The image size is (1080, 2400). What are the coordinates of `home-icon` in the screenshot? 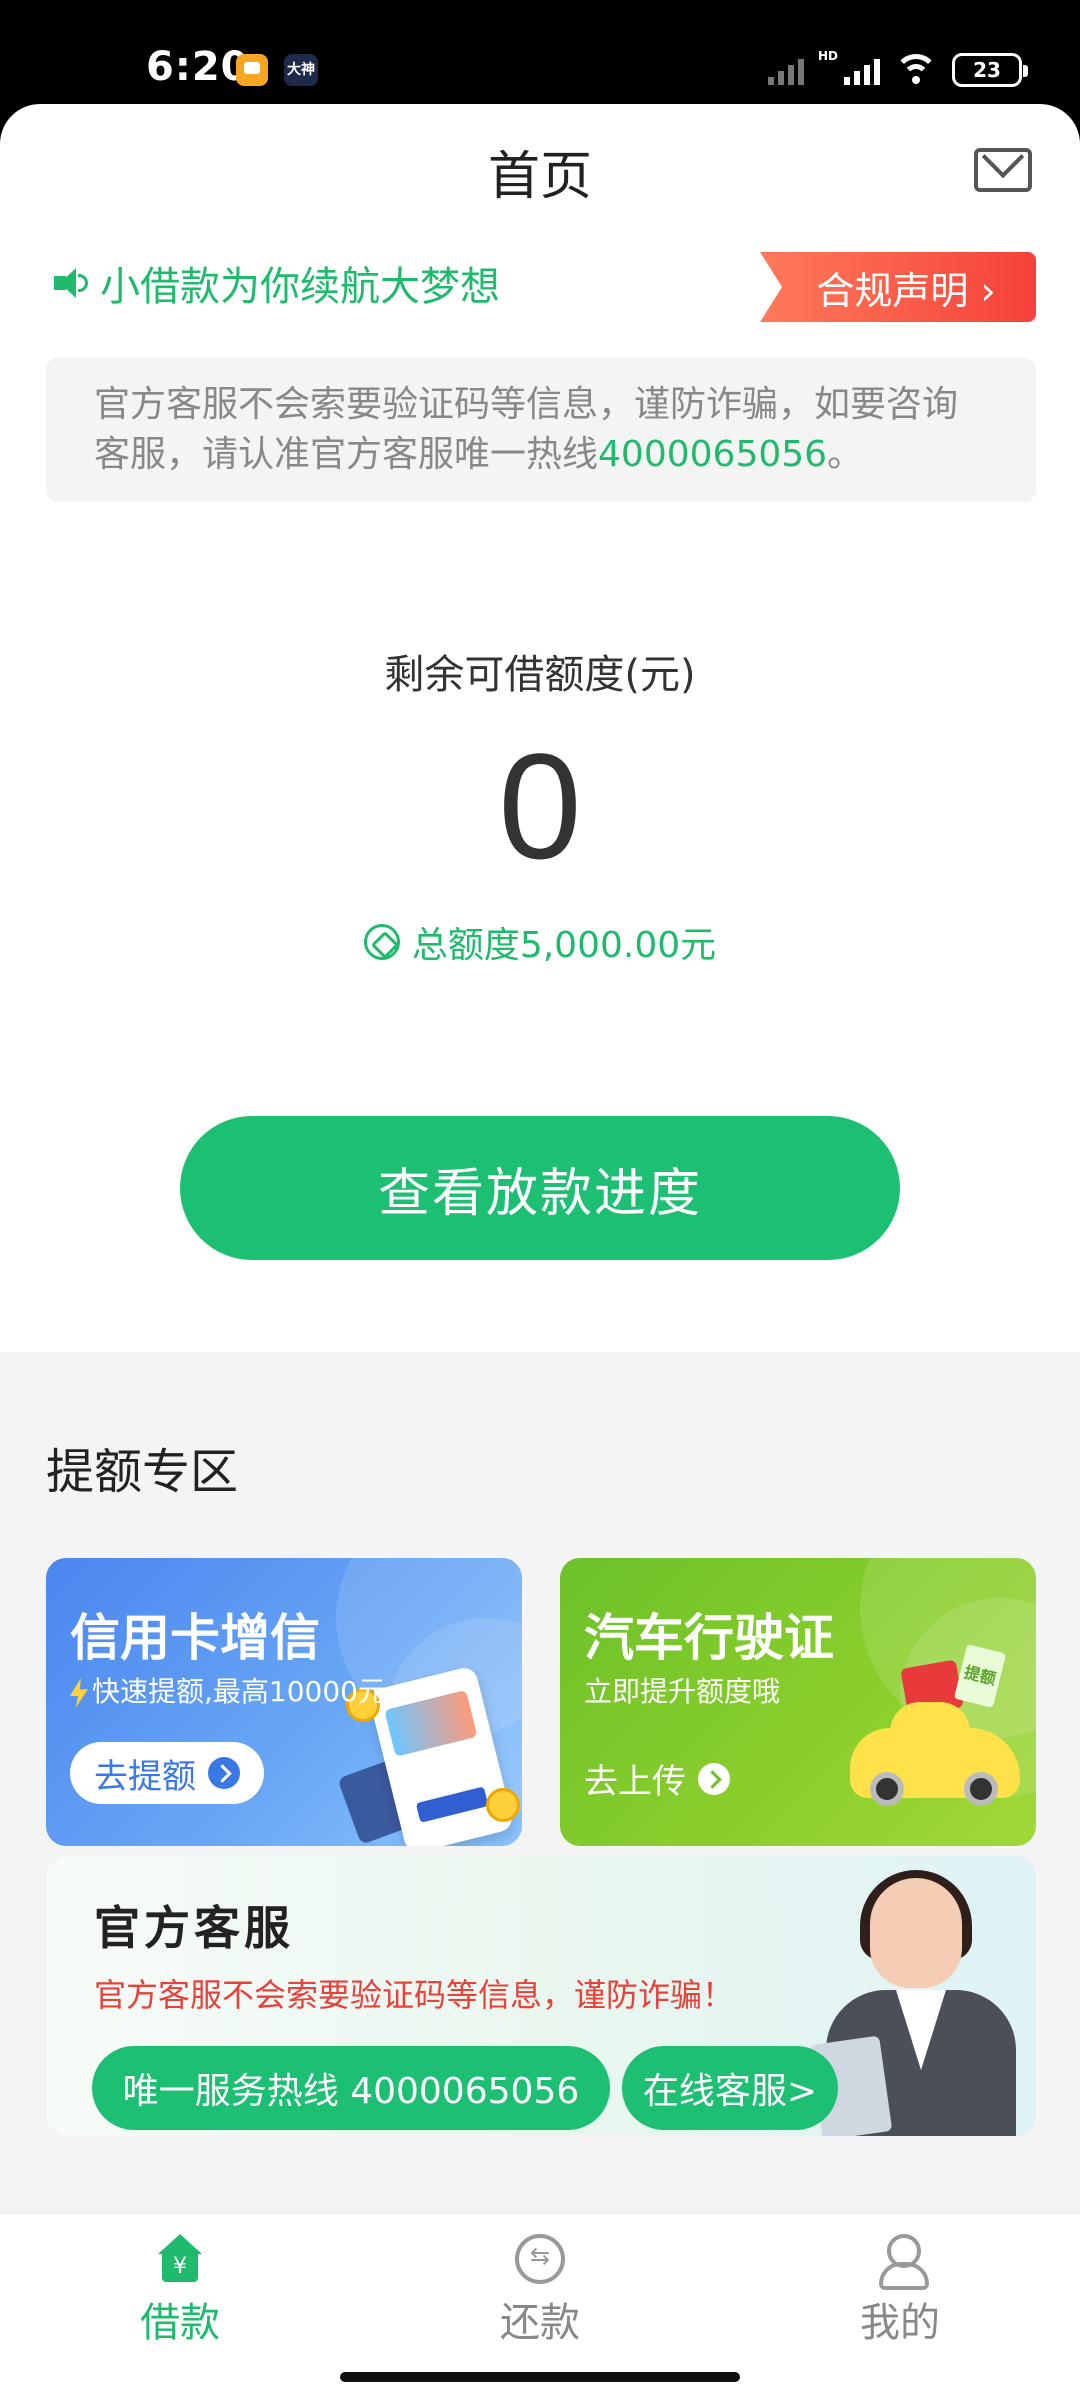 It's located at (180, 2259).